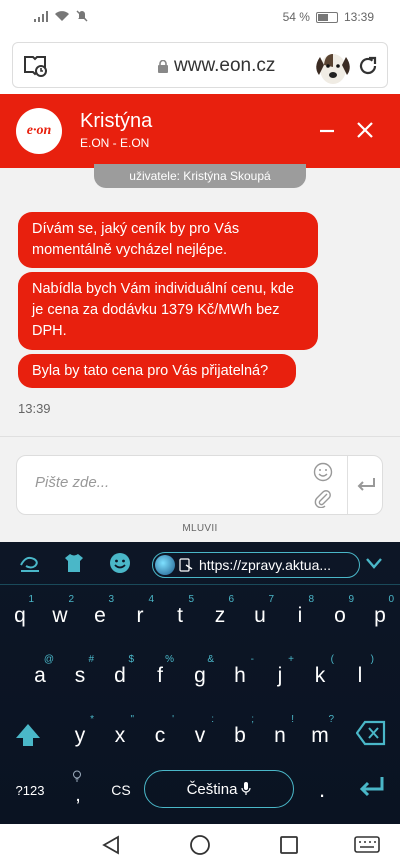 This screenshot has height=867, width=400. What do you see at coordinates (280, 676) in the screenshot?
I see `key-j: + j` at bounding box center [280, 676].